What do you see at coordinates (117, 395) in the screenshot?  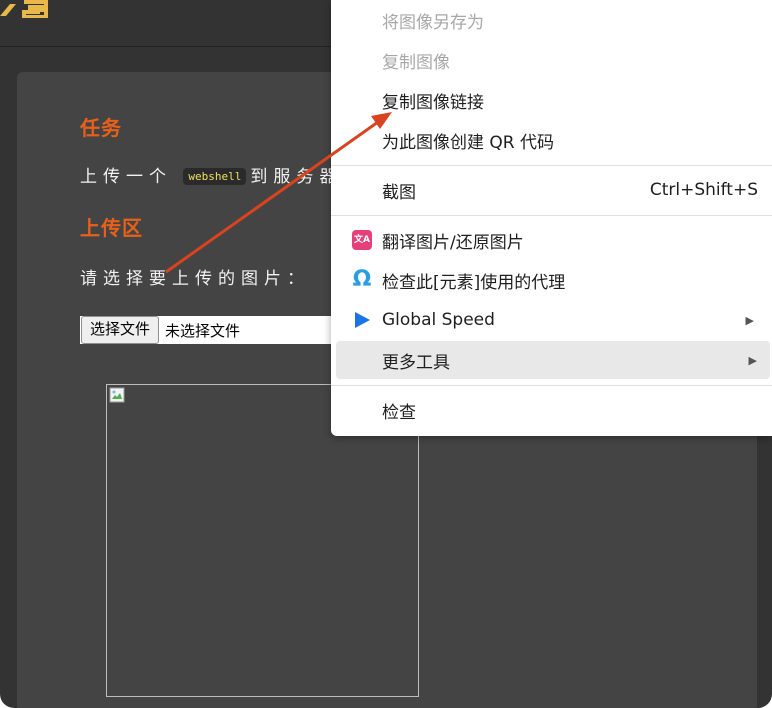 I see `broken-image-icon` at bounding box center [117, 395].